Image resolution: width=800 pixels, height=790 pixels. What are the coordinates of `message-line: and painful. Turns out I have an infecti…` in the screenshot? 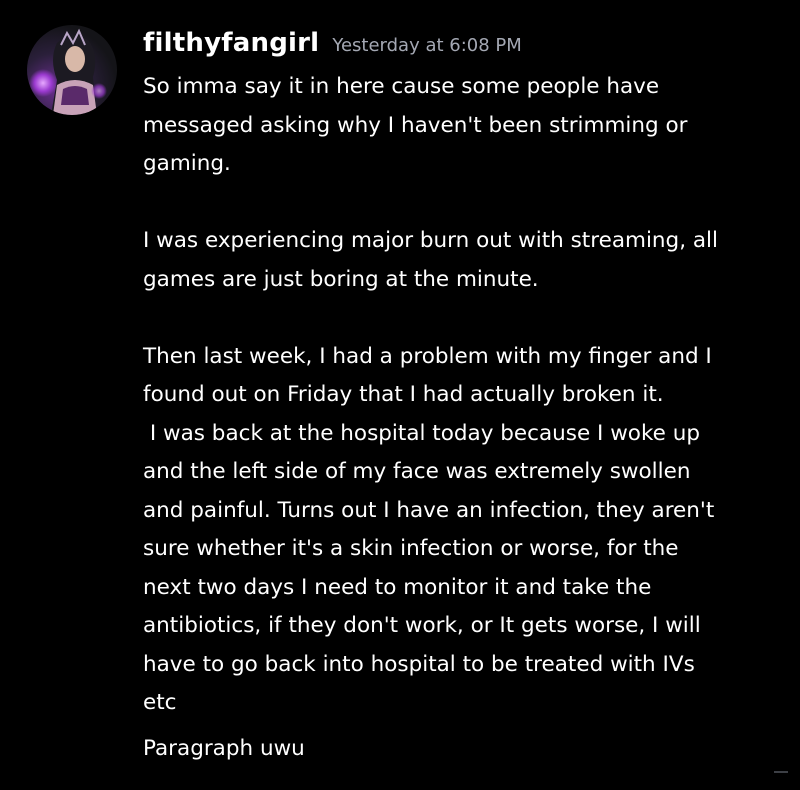 It's located at (429, 510).